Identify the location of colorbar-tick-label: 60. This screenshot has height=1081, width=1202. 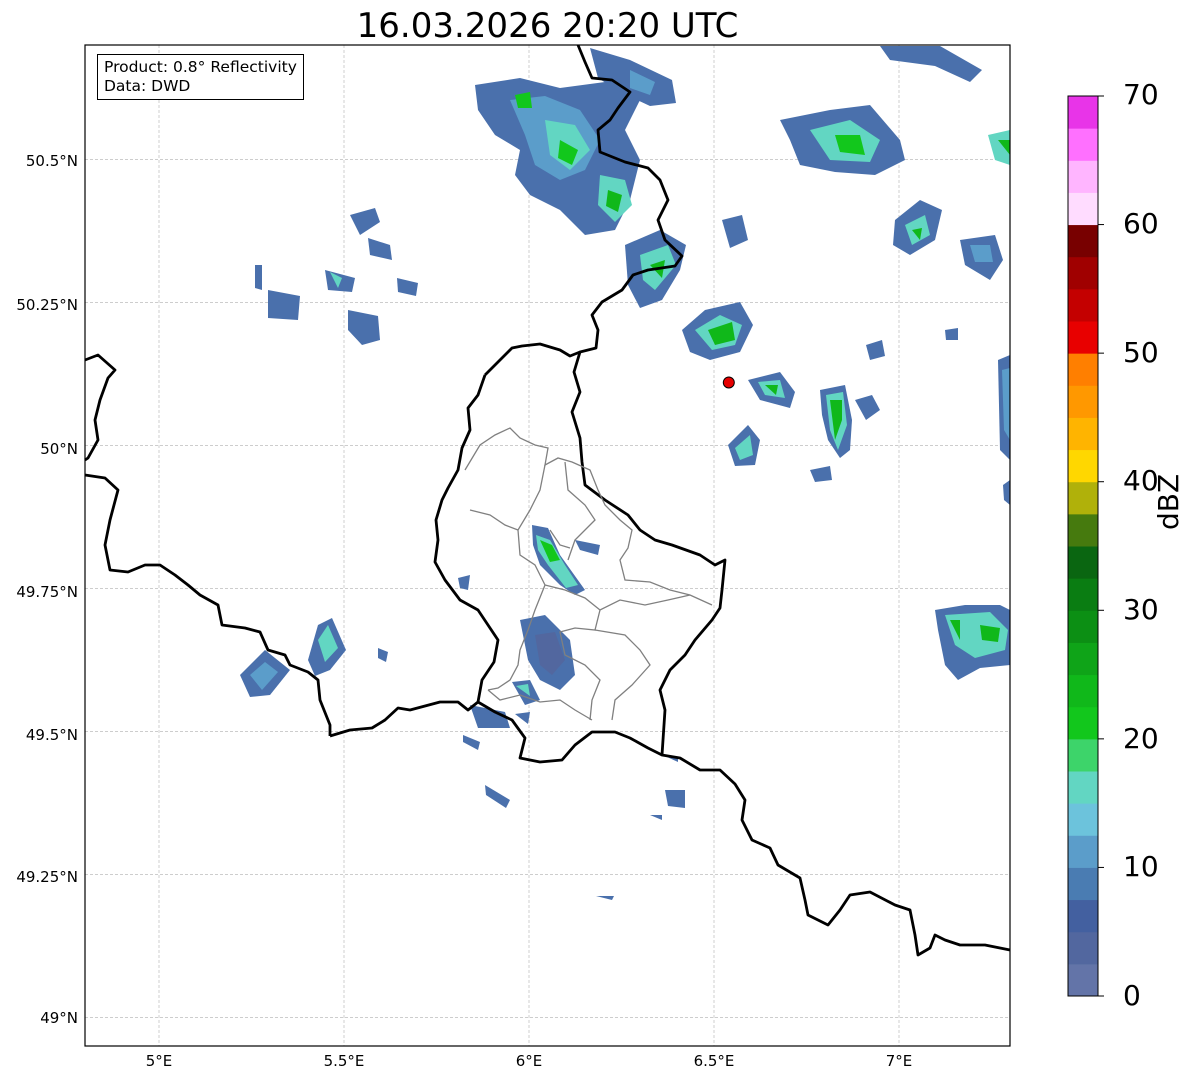
(1141, 223).